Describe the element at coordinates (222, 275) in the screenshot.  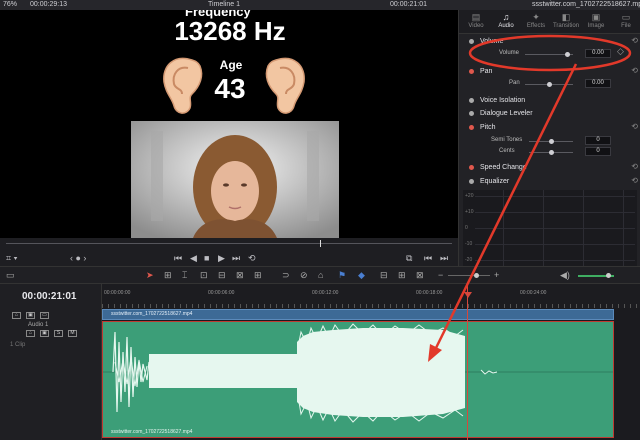
I see `overwrite-icon: ⊟` at that location.